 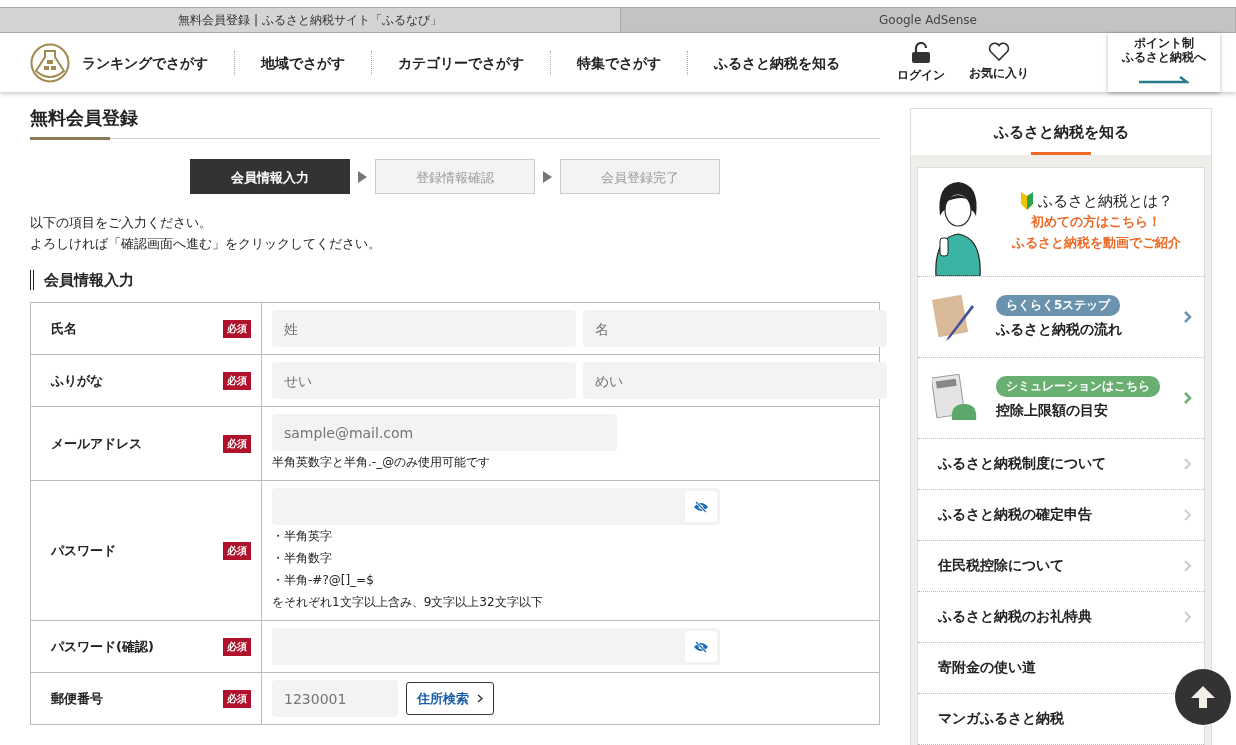 What do you see at coordinates (450, 698) in the screenshot?
I see `address-search-button: 住所検索` at bounding box center [450, 698].